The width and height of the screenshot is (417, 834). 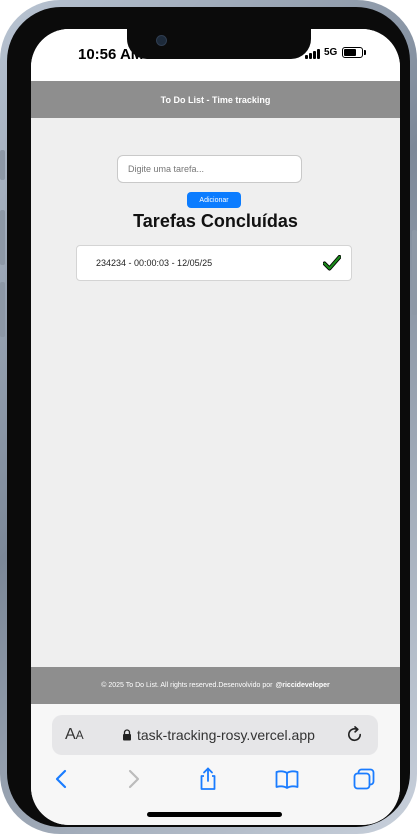 I want to click on bookmarks-icon, so click(x=287, y=779).